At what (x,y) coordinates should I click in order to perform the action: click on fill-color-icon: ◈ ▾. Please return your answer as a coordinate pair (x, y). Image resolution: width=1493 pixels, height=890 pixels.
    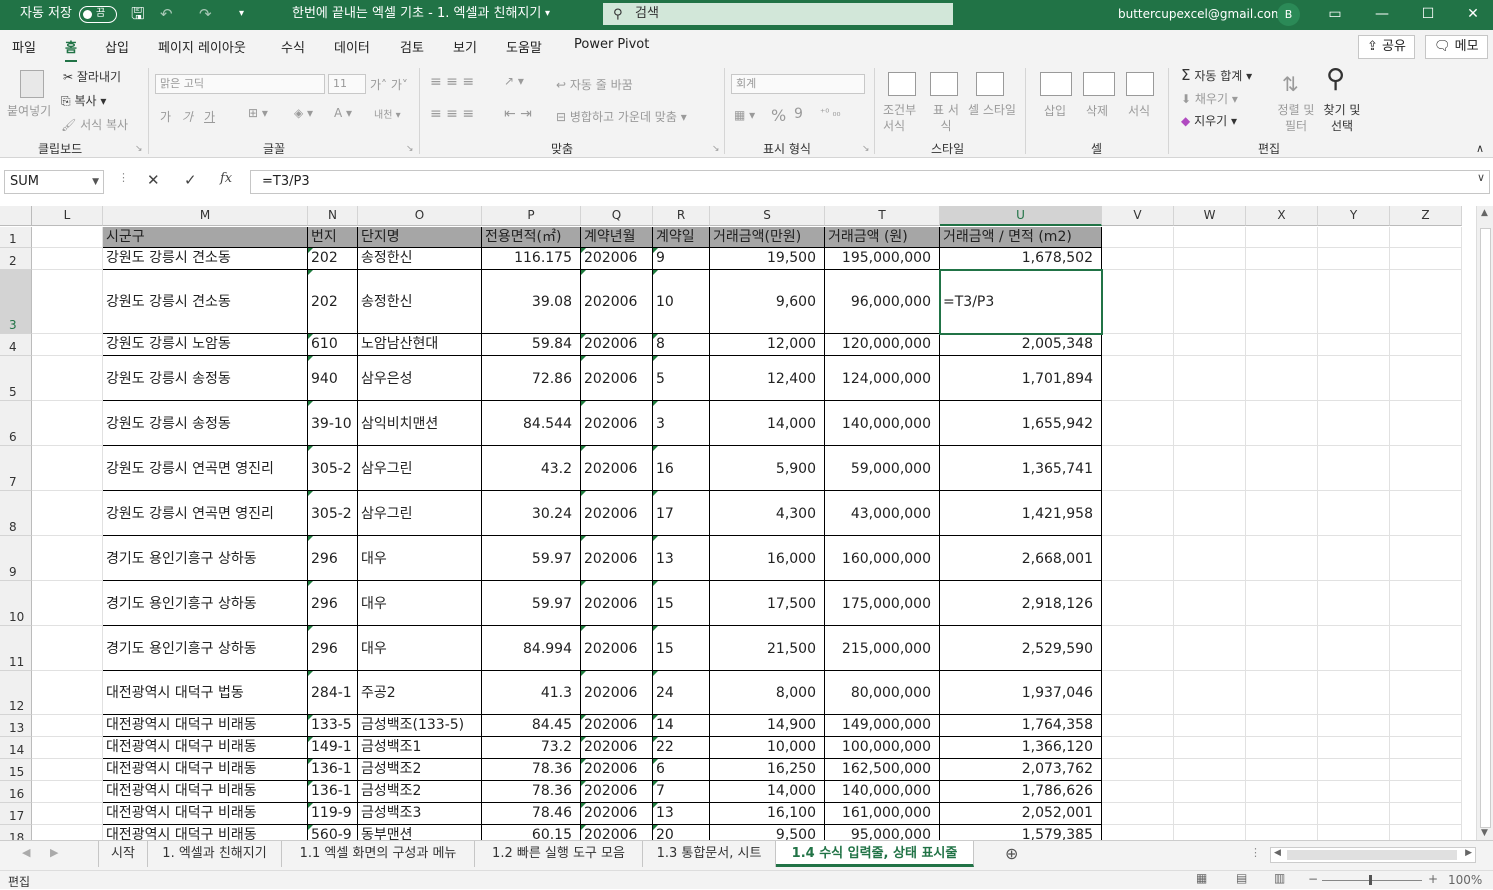
    Looking at the image, I should click on (303, 113).